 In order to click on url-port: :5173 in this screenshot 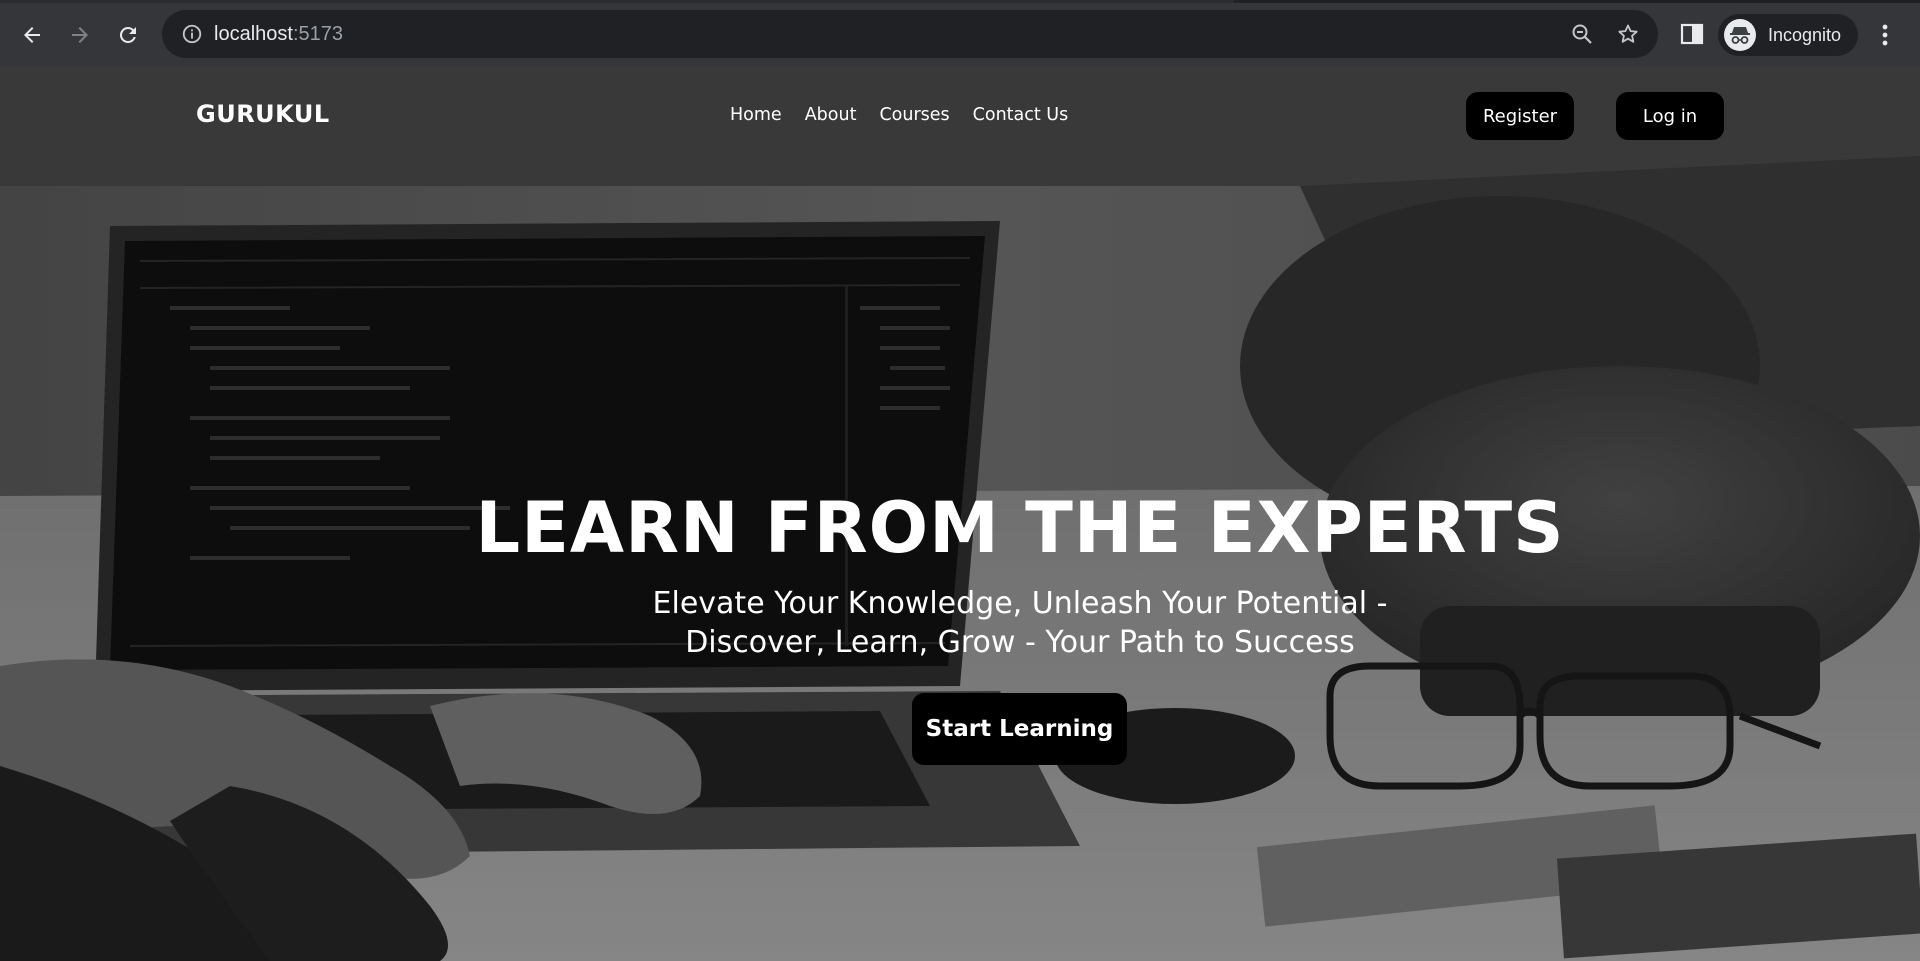, I will do `click(317, 34)`.